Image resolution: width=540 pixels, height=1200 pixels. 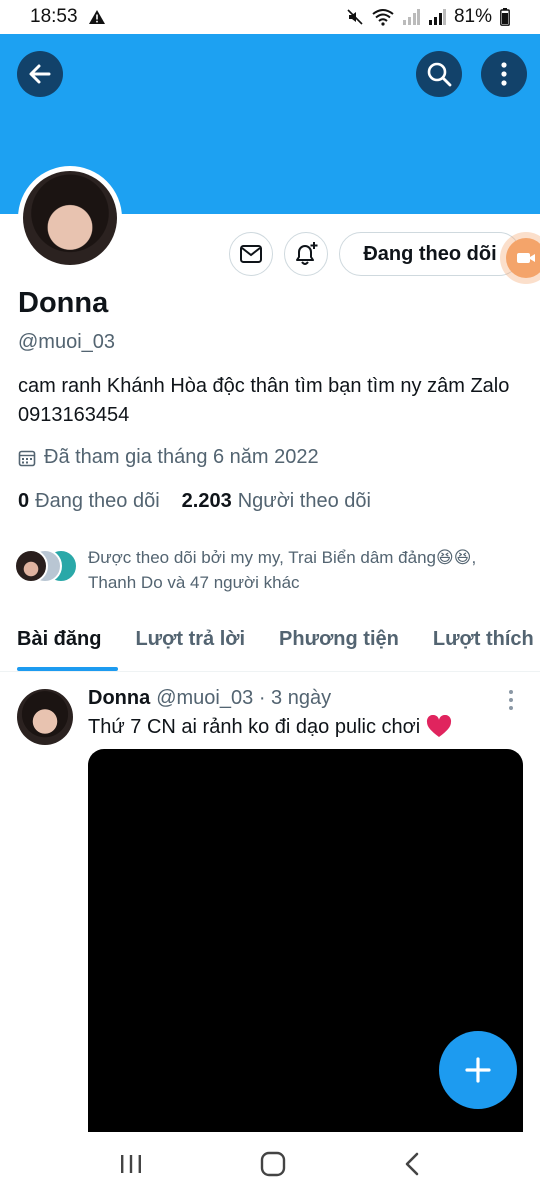 I want to click on joined-text: Đã tham gia tháng 6 năm 2022, so click(x=181, y=457).